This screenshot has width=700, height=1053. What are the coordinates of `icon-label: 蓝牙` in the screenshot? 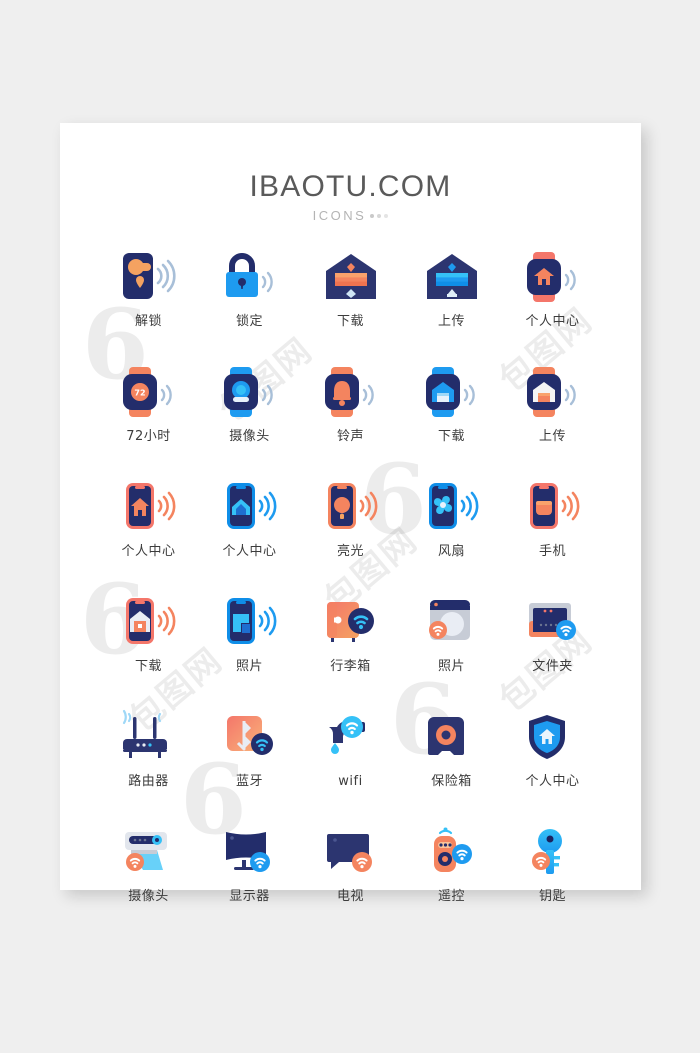 It's located at (249, 781).